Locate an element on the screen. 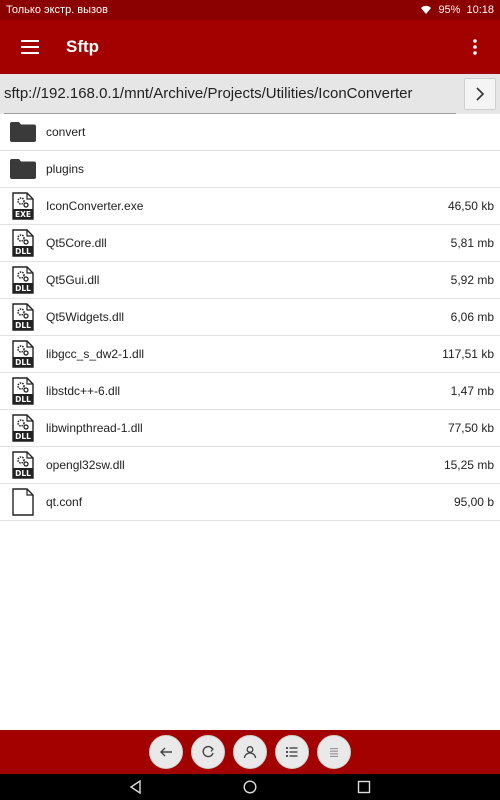 The image size is (500, 800). status-bar: Только экстр. вызов 95% 10:18 is located at coordinates (250, 10).